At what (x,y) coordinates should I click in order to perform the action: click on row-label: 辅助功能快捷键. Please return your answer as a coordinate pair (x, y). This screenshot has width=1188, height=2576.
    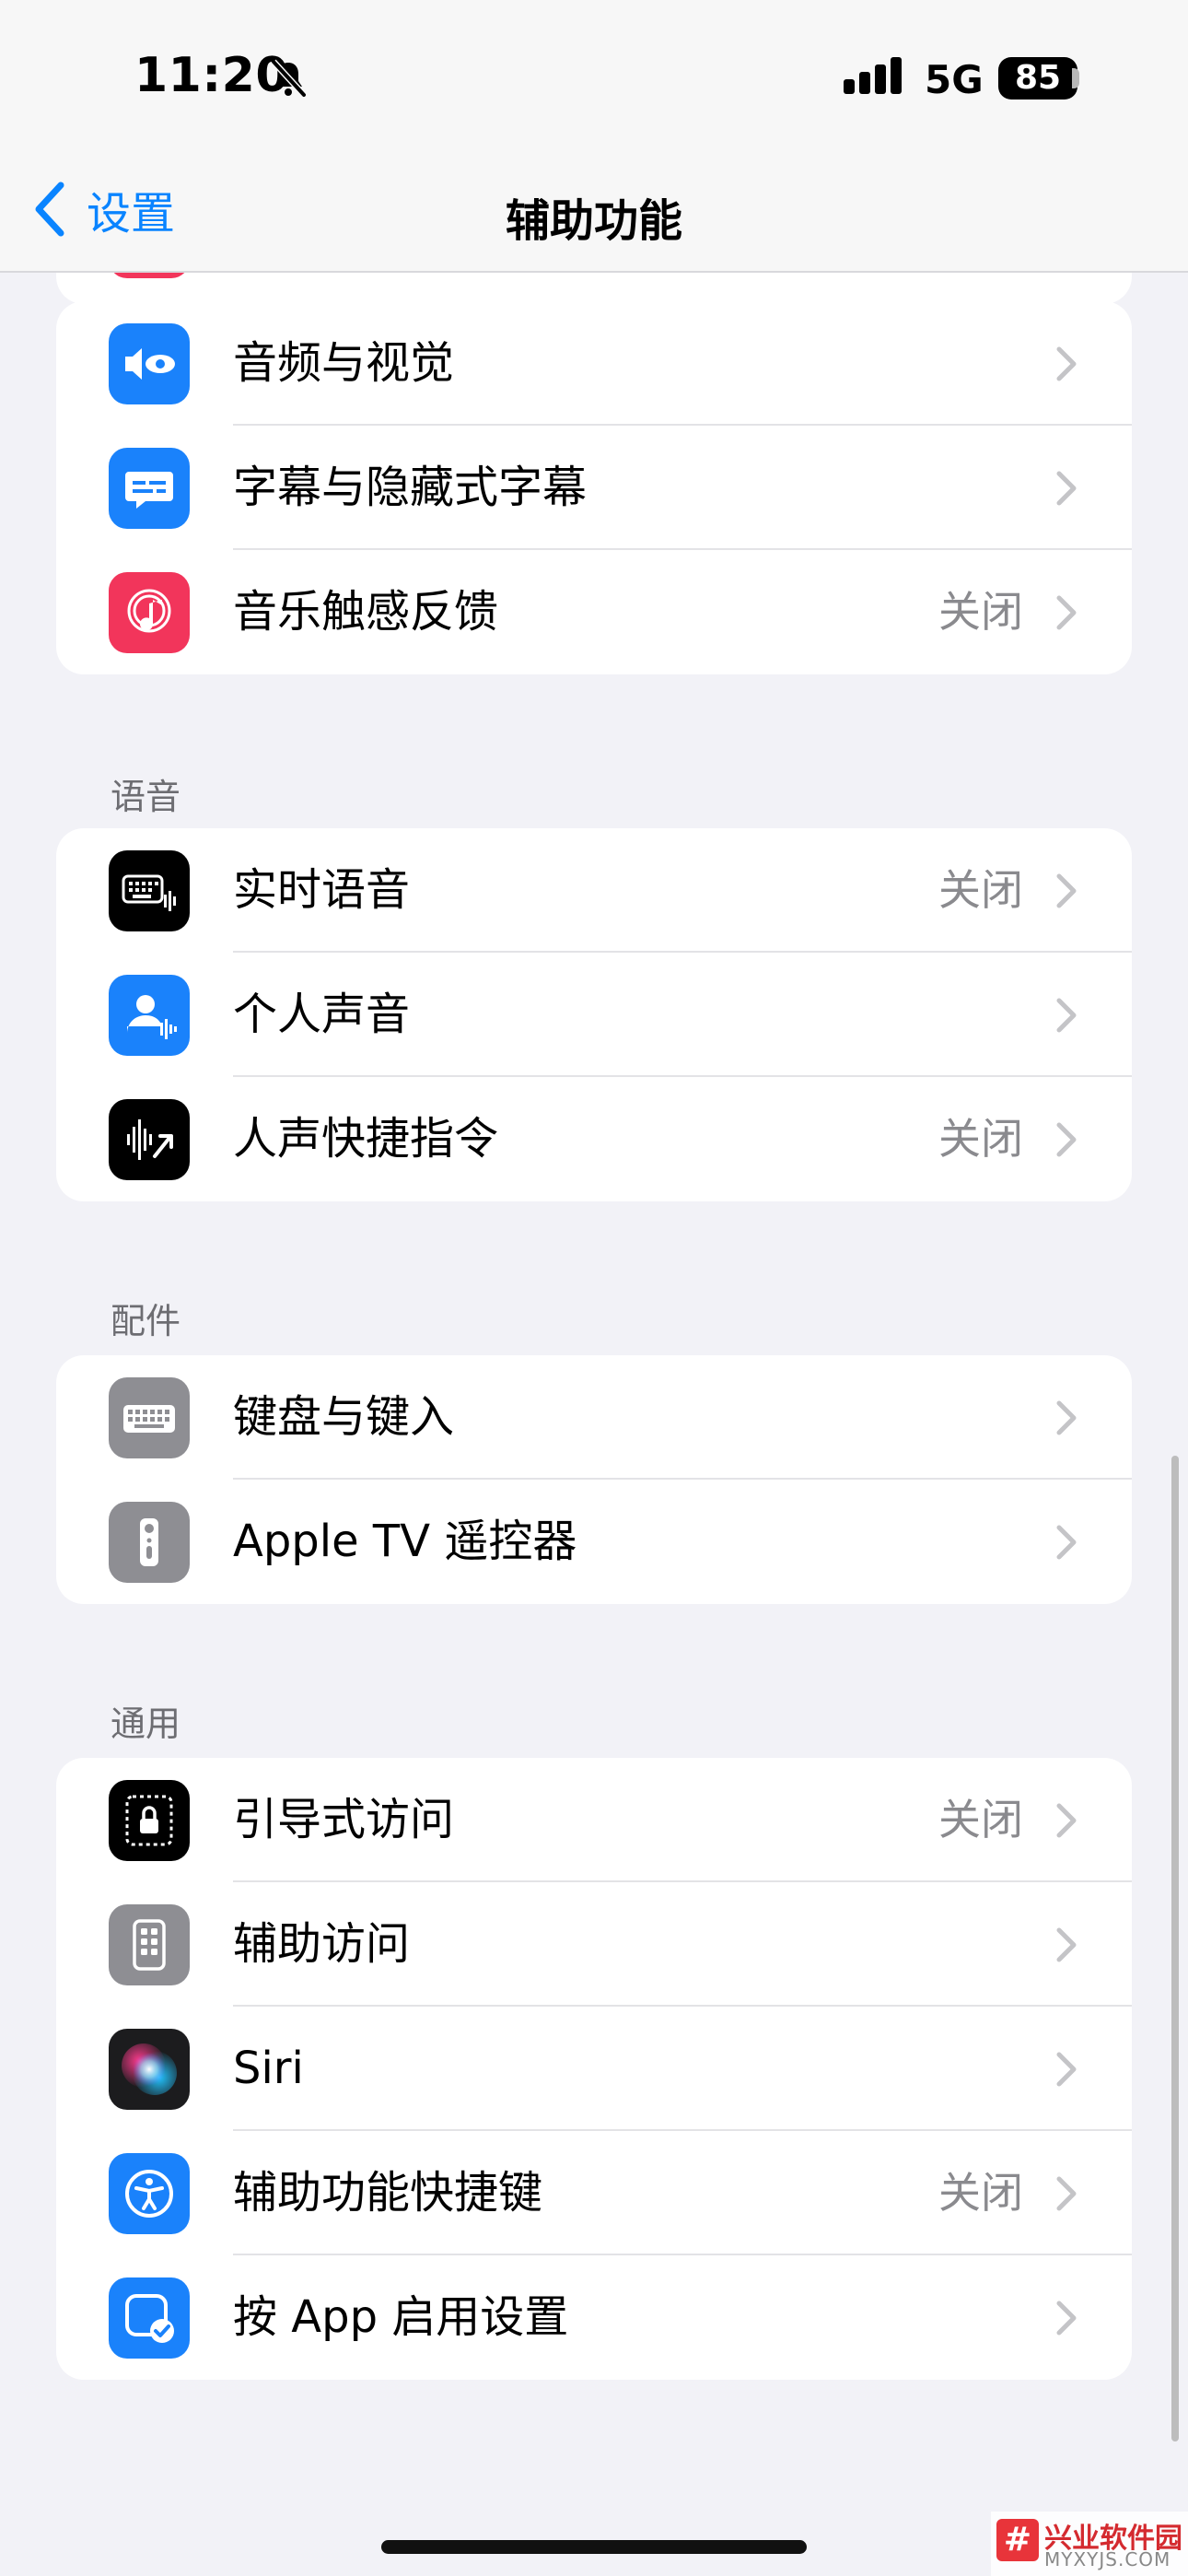
    Looking at the image, I should click on (388, 2193).